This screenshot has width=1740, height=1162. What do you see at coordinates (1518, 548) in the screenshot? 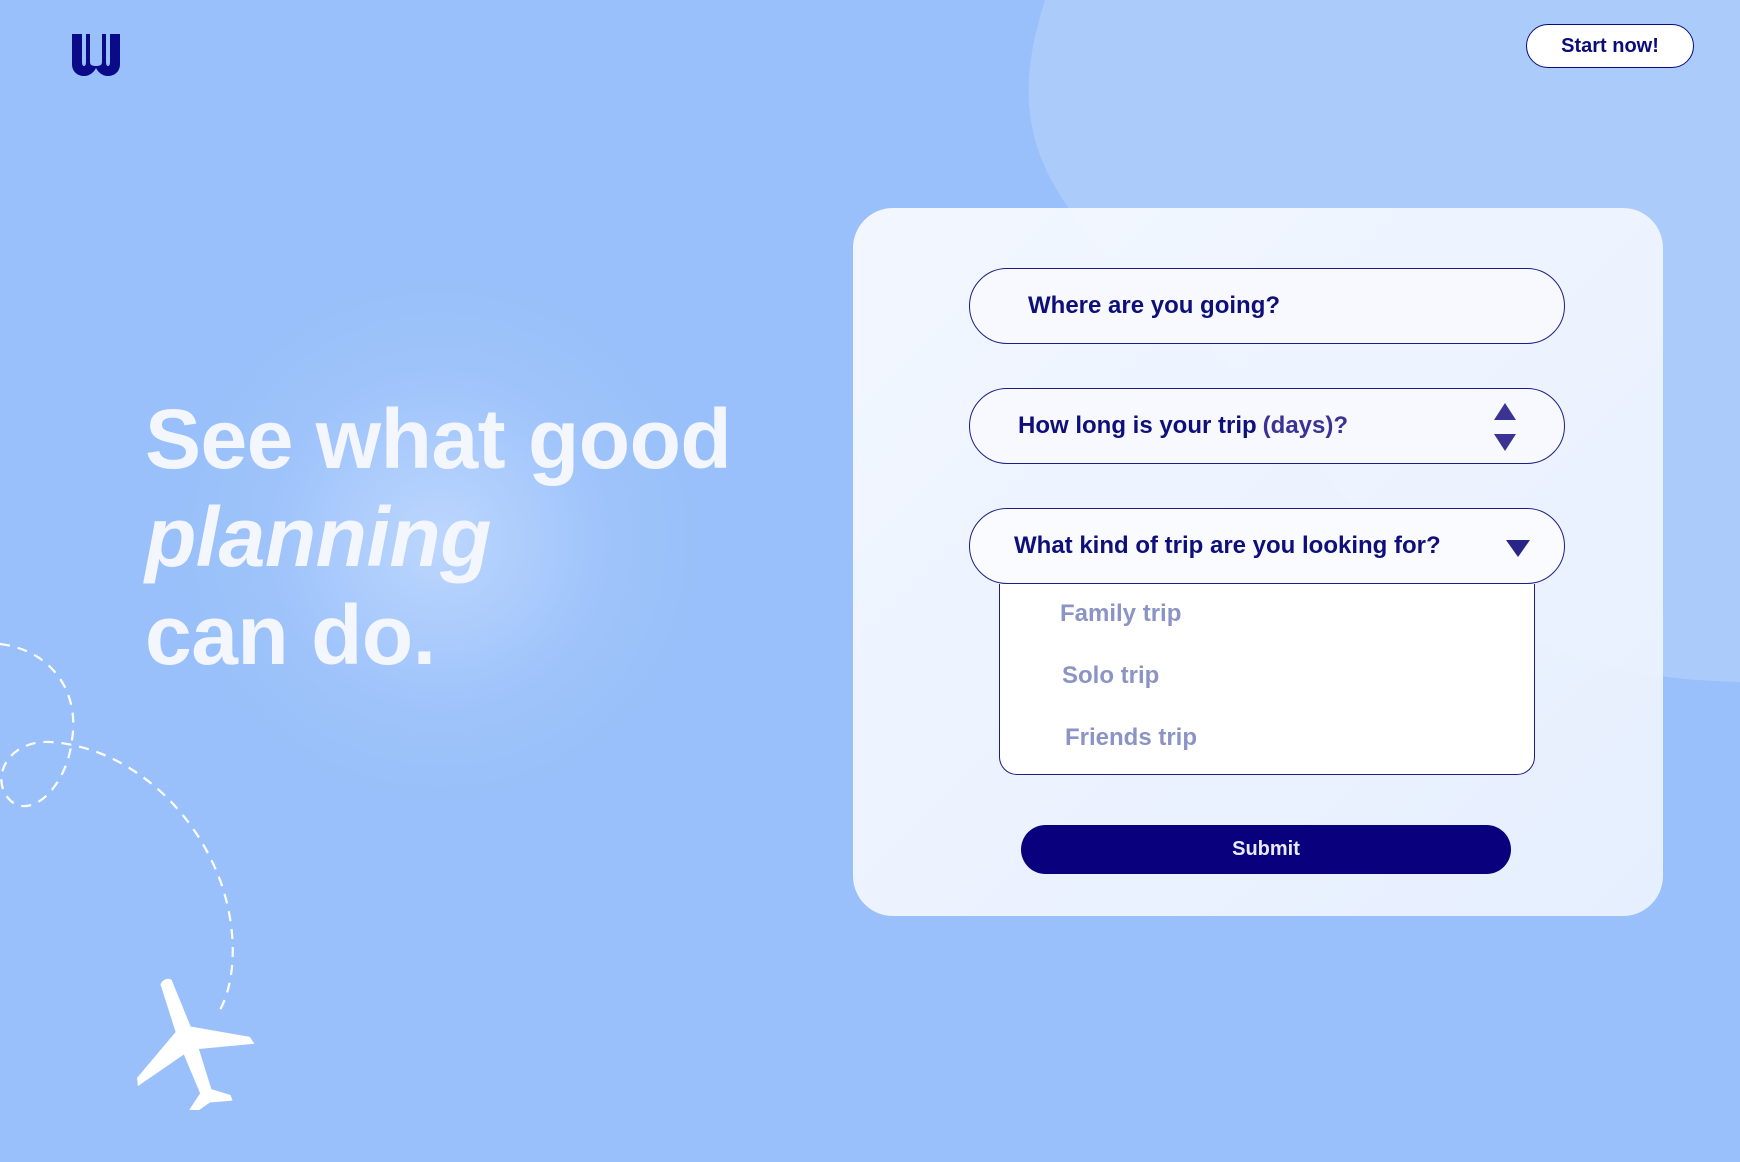
I see `chevron-down-icon` at bounding box center [1518, 548].